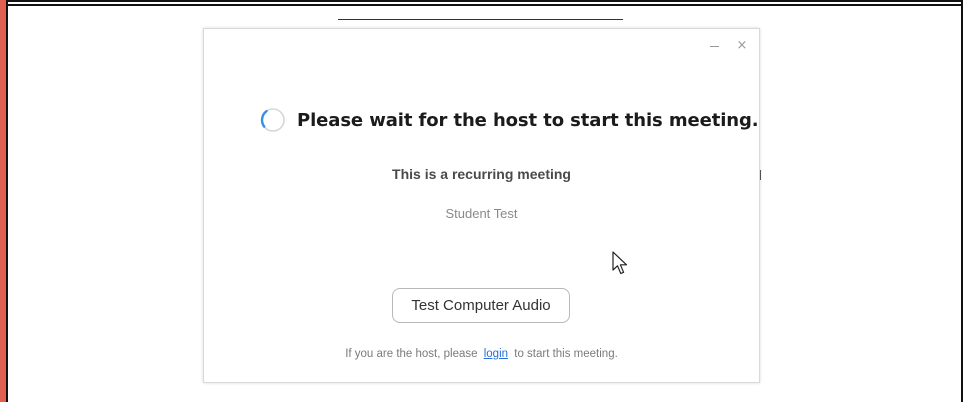  I want to click on minimize-icon, so click(714, 46).